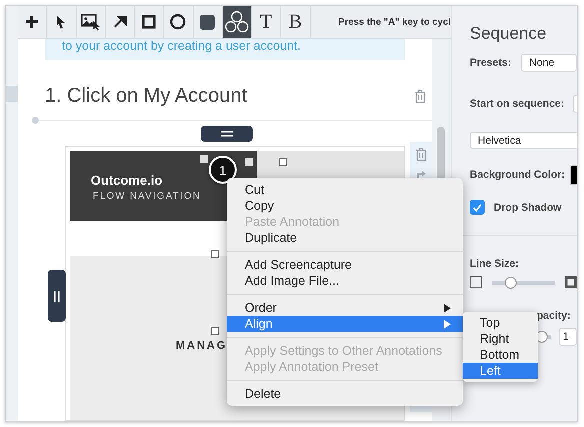 The width and height of the screenshot is (584, 427). Describe the element at coordinates (517, 104) in the screenshot. I see `field-label: Start on sequence:` at that location.